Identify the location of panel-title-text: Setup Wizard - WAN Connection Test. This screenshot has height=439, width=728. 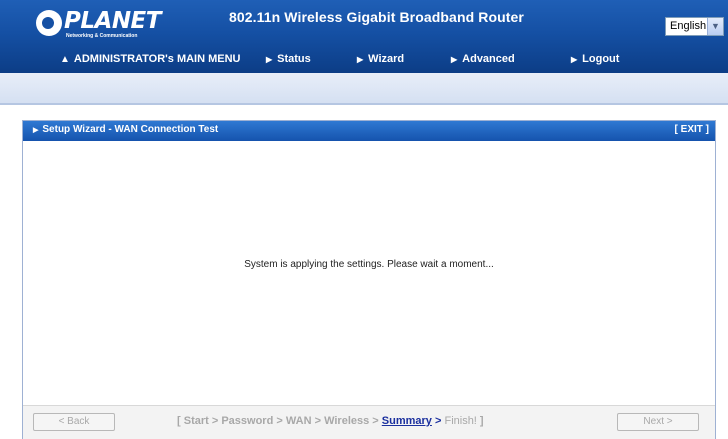
(130, 129).